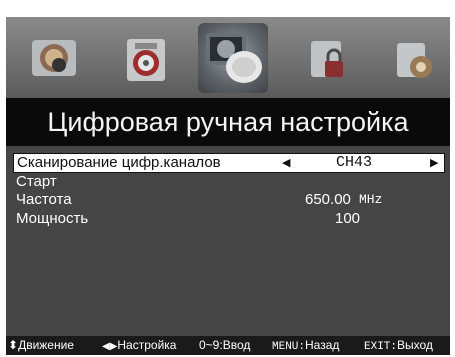 This screenshot has height=357, width=455. What do you see at coordinates (434, 163) in the screenshot?
I see `arrow-right-icon: ▶` at bounding box center [434, 163].